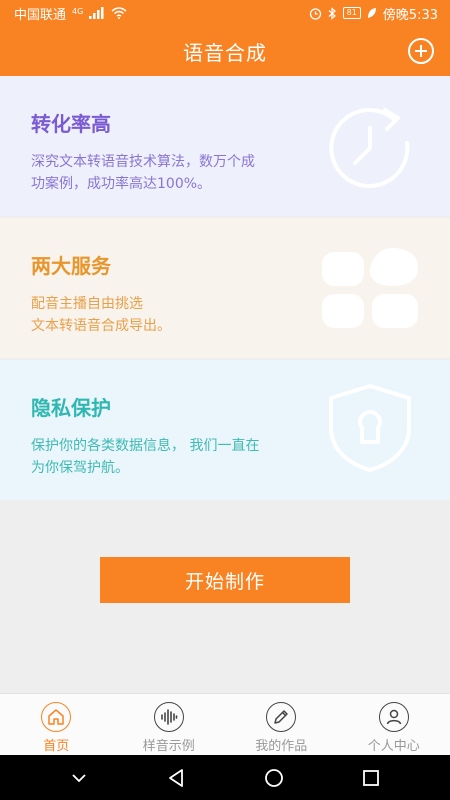  Describe the element at coordinates (119, 13) in the screenshot. I see `wifi-icon` at that location.